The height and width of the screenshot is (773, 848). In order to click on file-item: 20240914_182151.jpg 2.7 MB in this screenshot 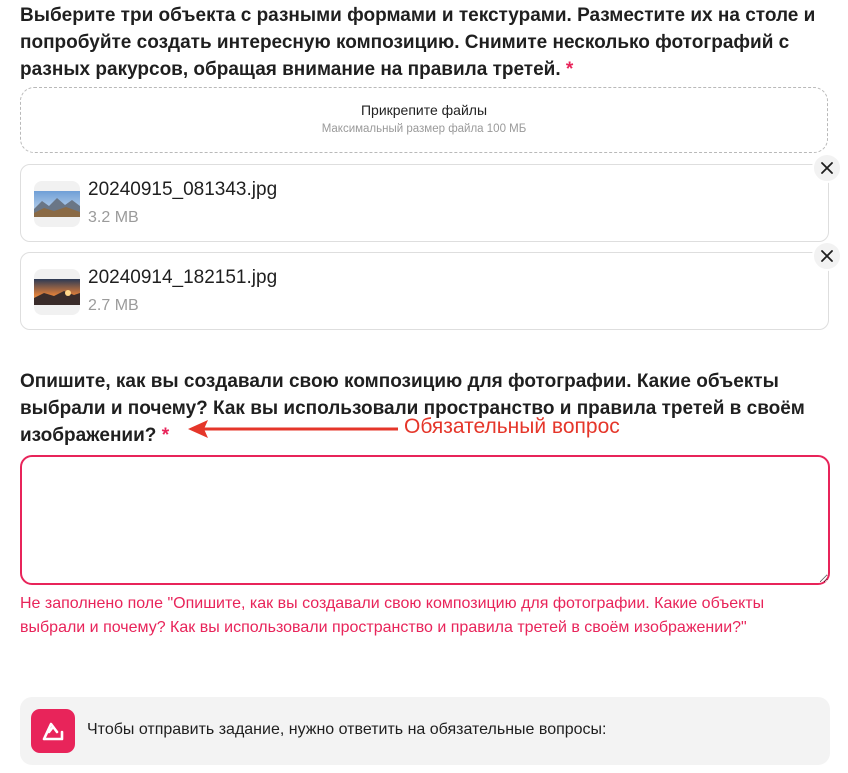, I will do `click(431, 285)`.